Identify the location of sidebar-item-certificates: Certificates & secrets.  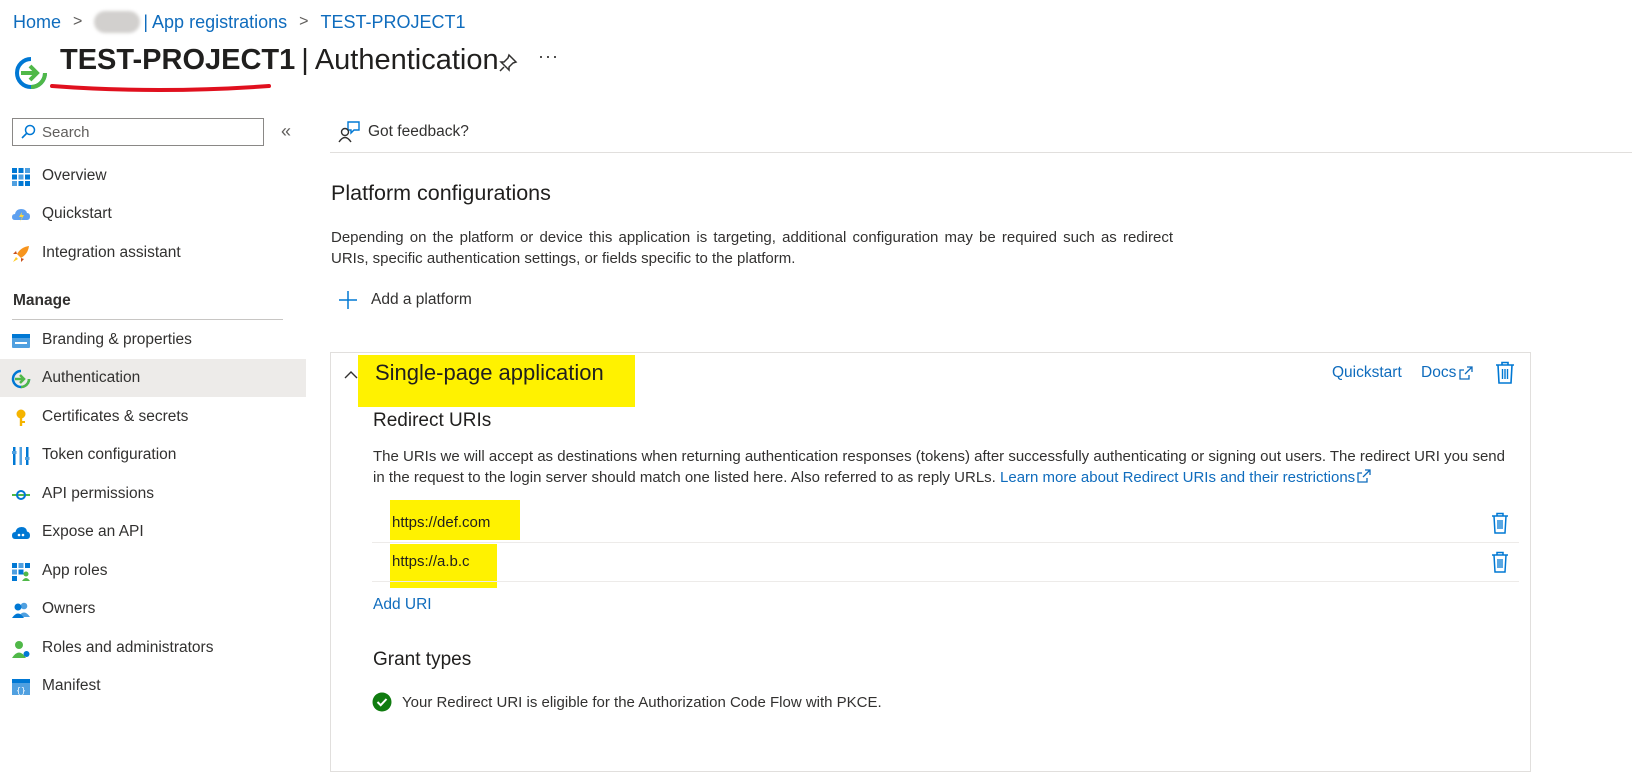
(153, 417).